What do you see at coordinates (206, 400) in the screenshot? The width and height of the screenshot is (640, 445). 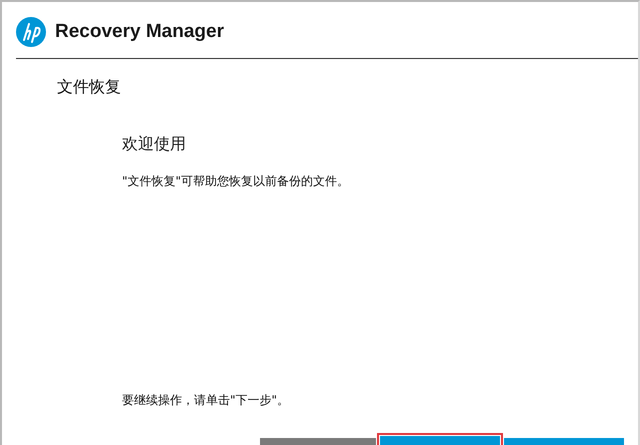 I see `instruction-text: 要继续操作，请单击"下一步"。` at bounding box center [206, 400].